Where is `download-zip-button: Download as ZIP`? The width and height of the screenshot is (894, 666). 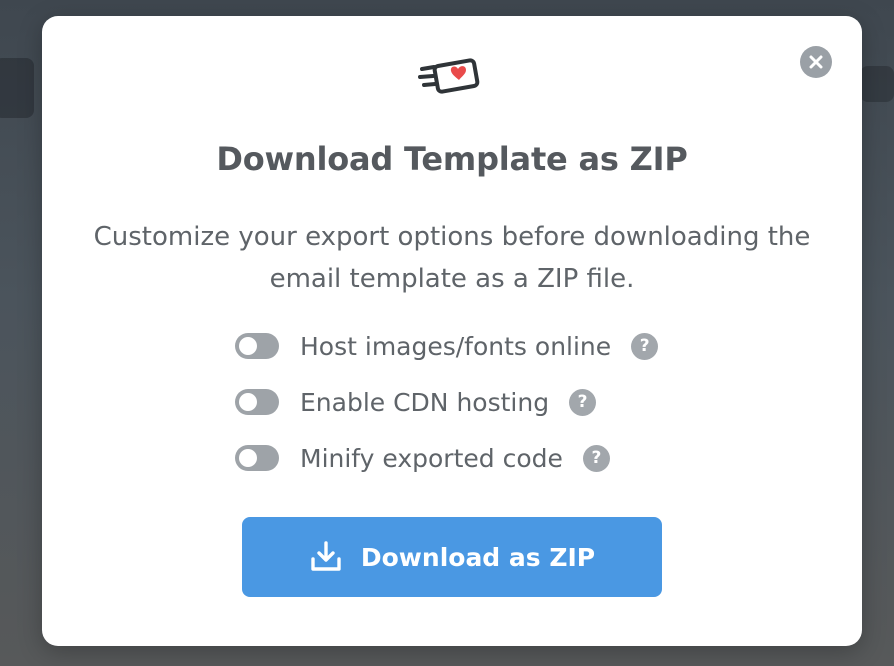 download-zip-button: Download as ZIP is located at coordinates (452, 557).